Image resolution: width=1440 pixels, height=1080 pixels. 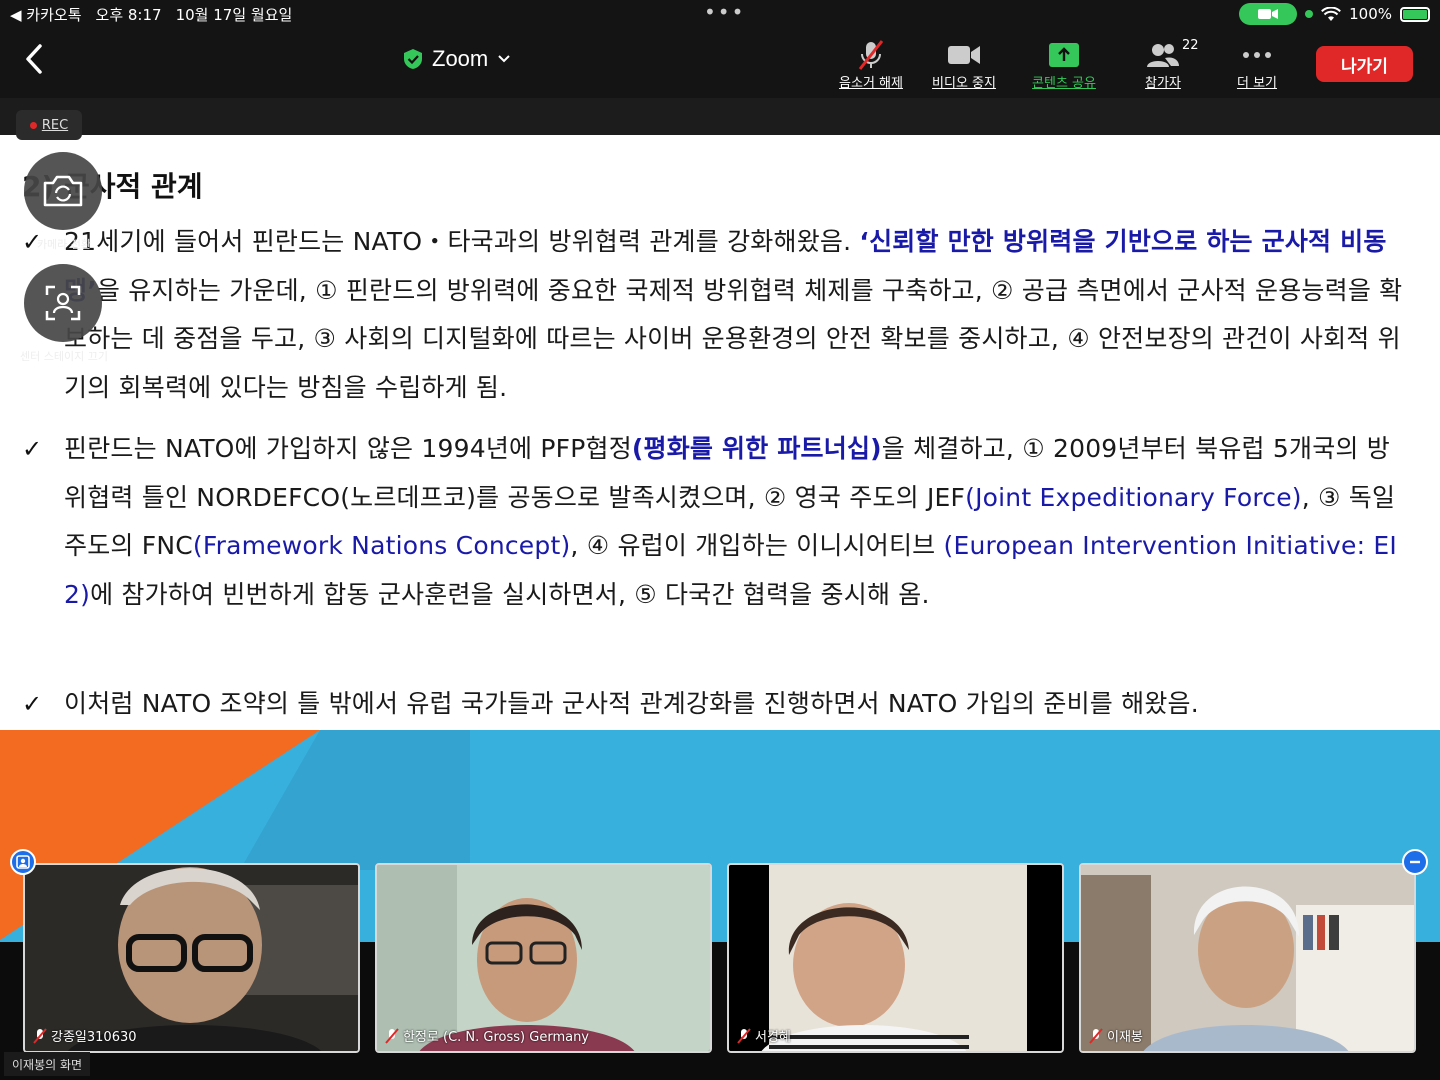 I want to click on pin-view-button, so click(x=23, y=862).